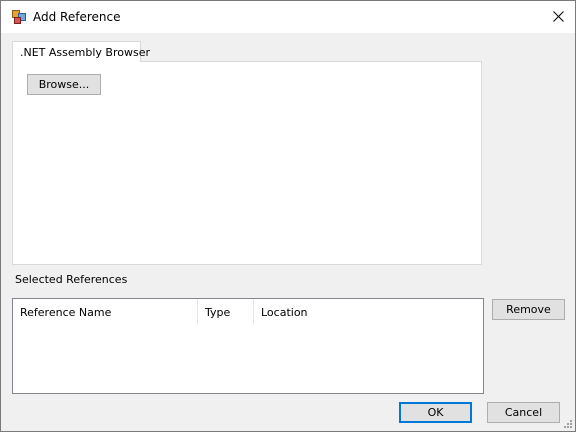 The height and width of the screenshot is (432, 576). What do you see at coordinates (288, 17) in the screenshot?
I see `title-bar: Add Reference` at bounding box center [288, 17].